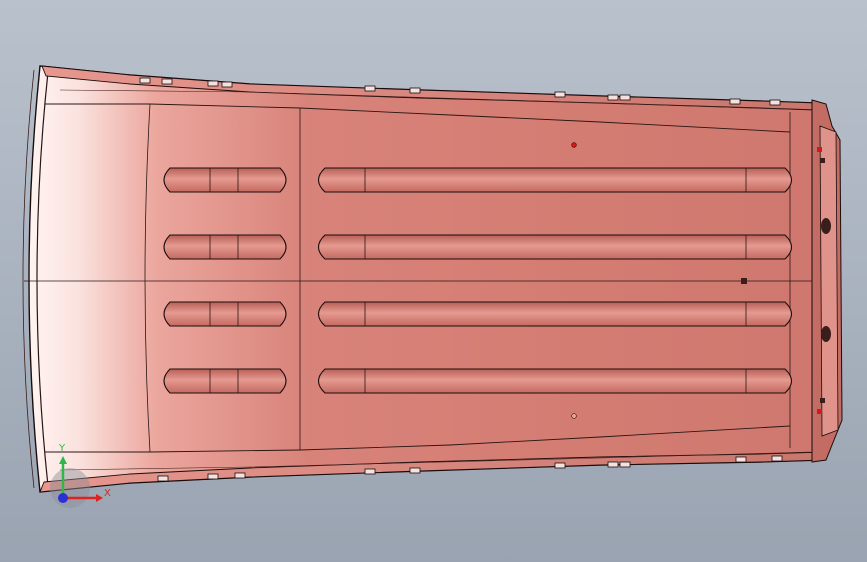 The image size is (867, 562). What do you see at coordinates (62, 448) in the screenshot?
I see `triad-y-label: Y` at bounding box center [62, 448].